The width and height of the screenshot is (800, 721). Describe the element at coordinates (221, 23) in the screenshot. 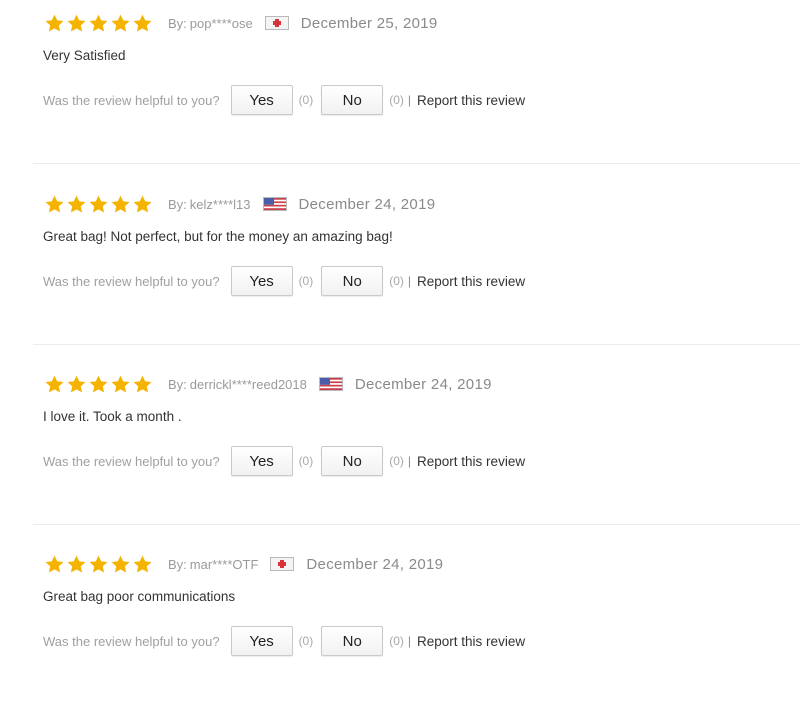

I see `reviewer-name: pop****ose` at that location.